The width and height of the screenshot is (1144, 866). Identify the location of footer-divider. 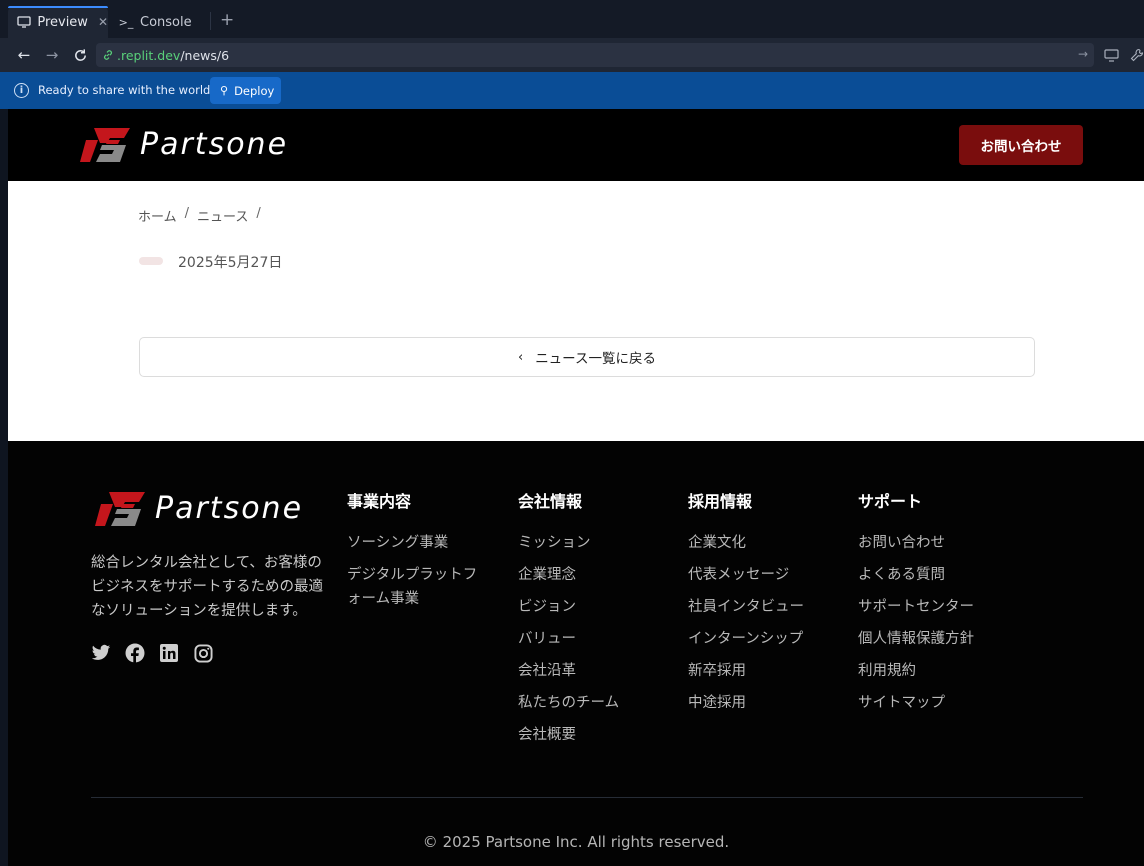
(587, 797).